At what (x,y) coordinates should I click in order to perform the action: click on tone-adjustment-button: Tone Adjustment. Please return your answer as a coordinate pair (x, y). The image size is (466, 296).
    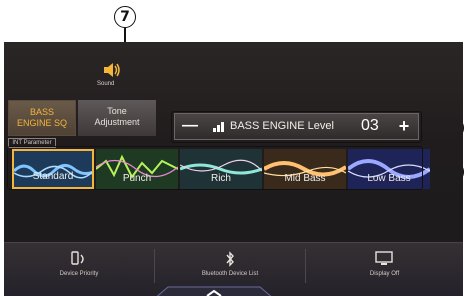
    Looking at the image, I should click on (117, 118).